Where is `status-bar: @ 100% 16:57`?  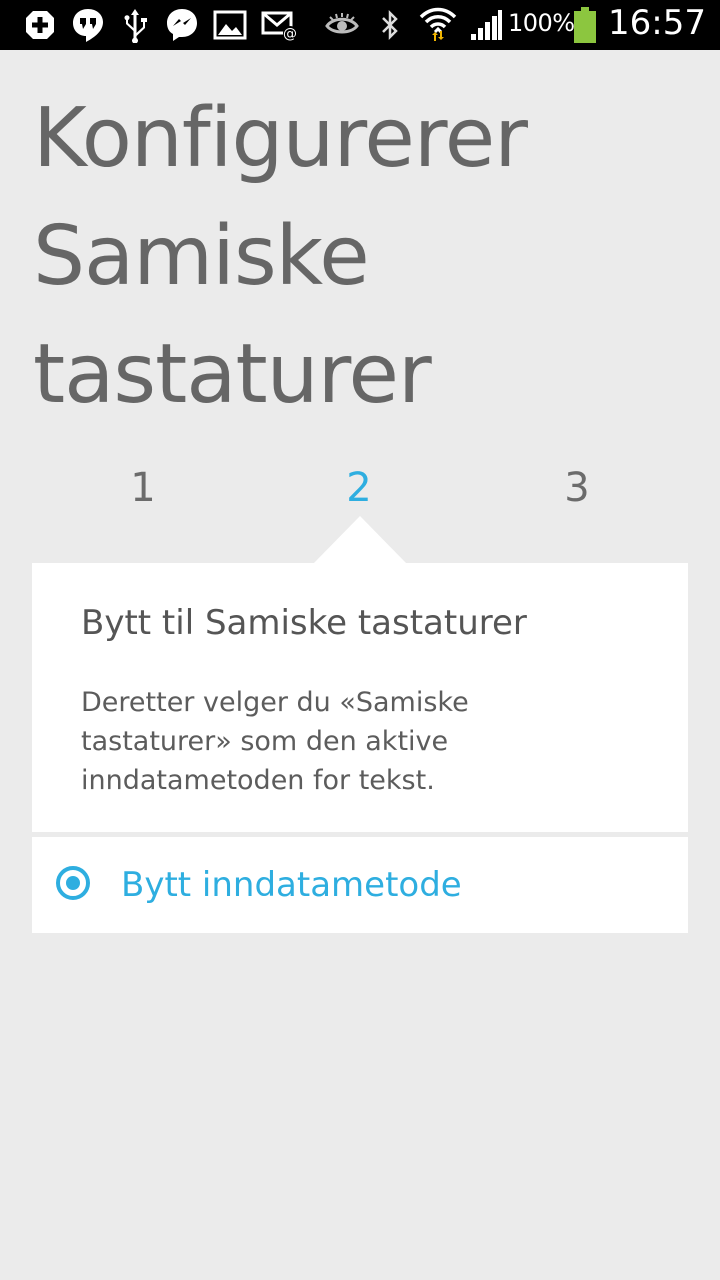 status-bar: @ 100% 16:57 is located at coordinates (360, 25).